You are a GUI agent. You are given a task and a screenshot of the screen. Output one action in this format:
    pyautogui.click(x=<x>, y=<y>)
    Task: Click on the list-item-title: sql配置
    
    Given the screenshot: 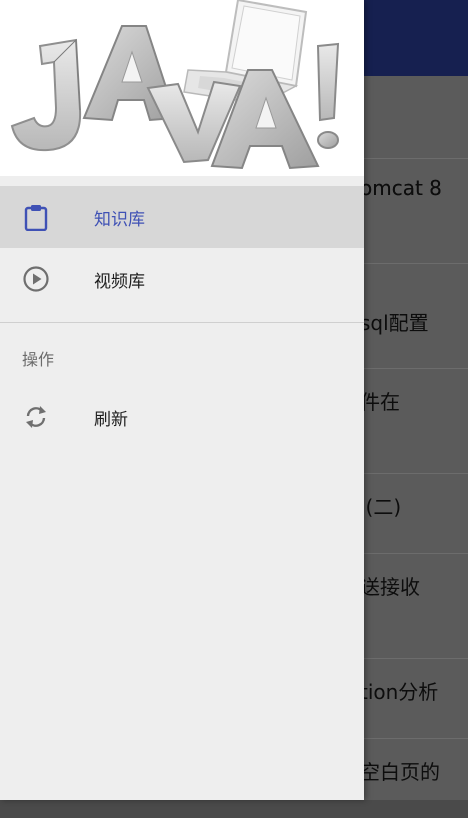 What is the action you would take?
    pyautogui.click(x=394, y=323)
    